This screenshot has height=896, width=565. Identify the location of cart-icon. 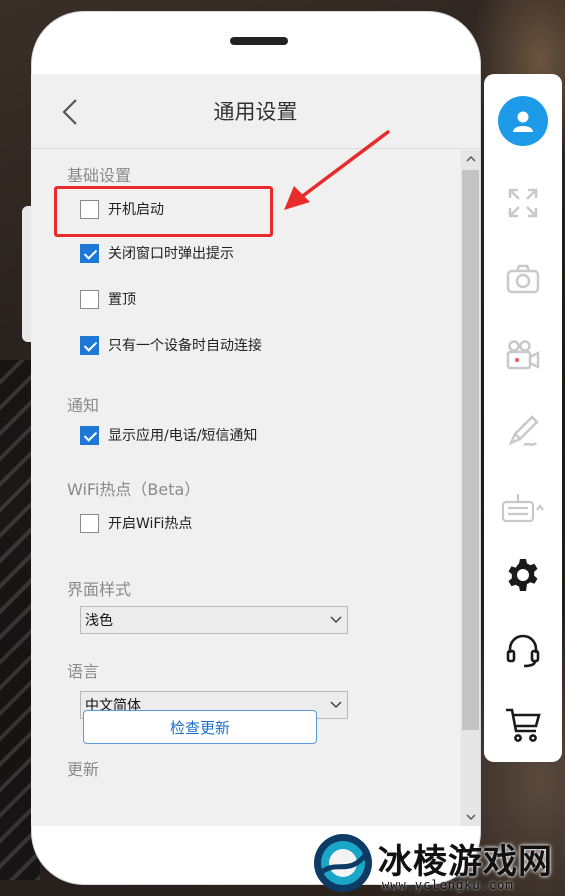
(523, 725).